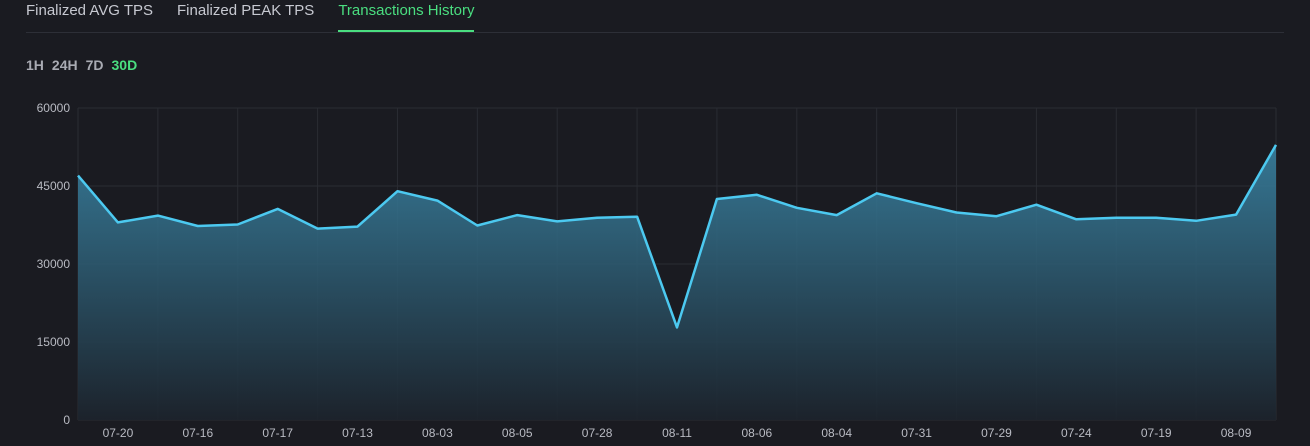  What do you see at coordinates (836, 433) in the screenshot?
I see `x-tick-label: 08-04` at bounding box center [836, 433].